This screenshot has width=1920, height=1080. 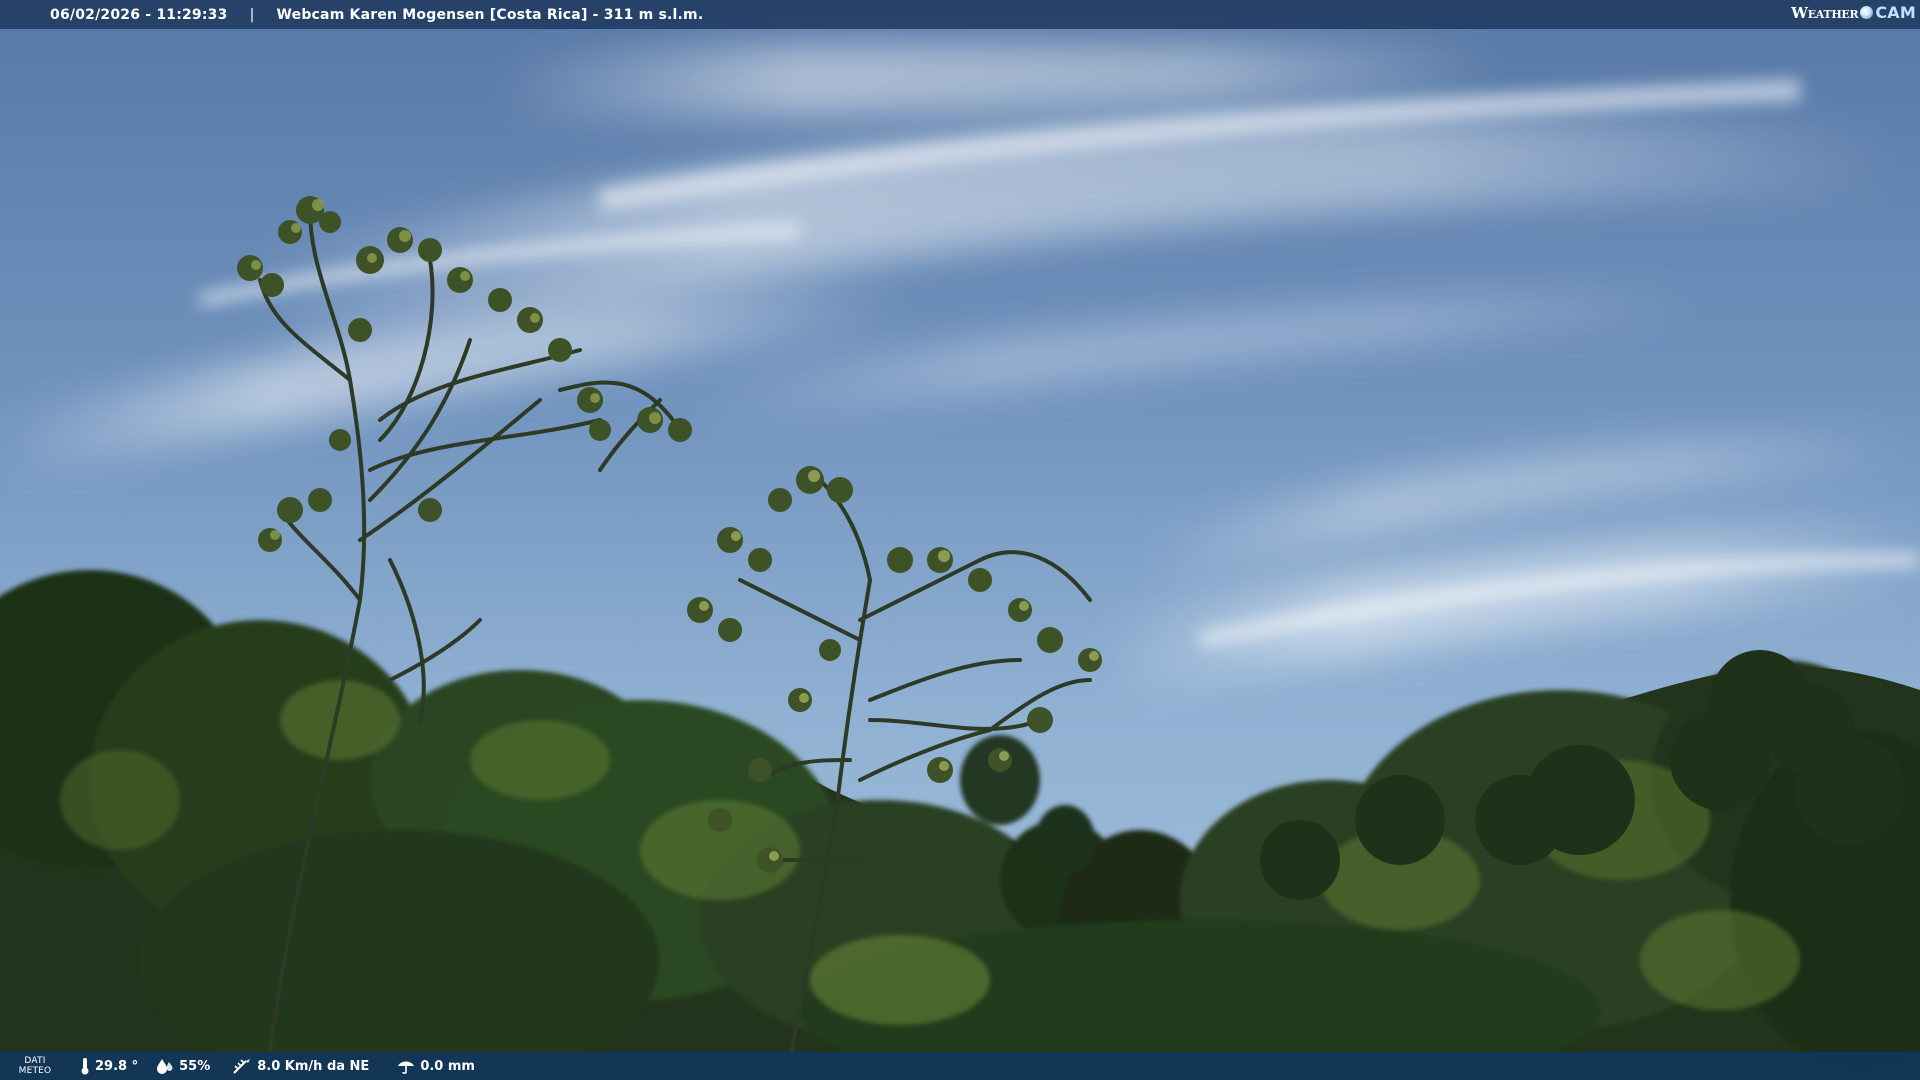 I want to click on weathercam-logo: Weather CAM, so click(x=1853, y=12).